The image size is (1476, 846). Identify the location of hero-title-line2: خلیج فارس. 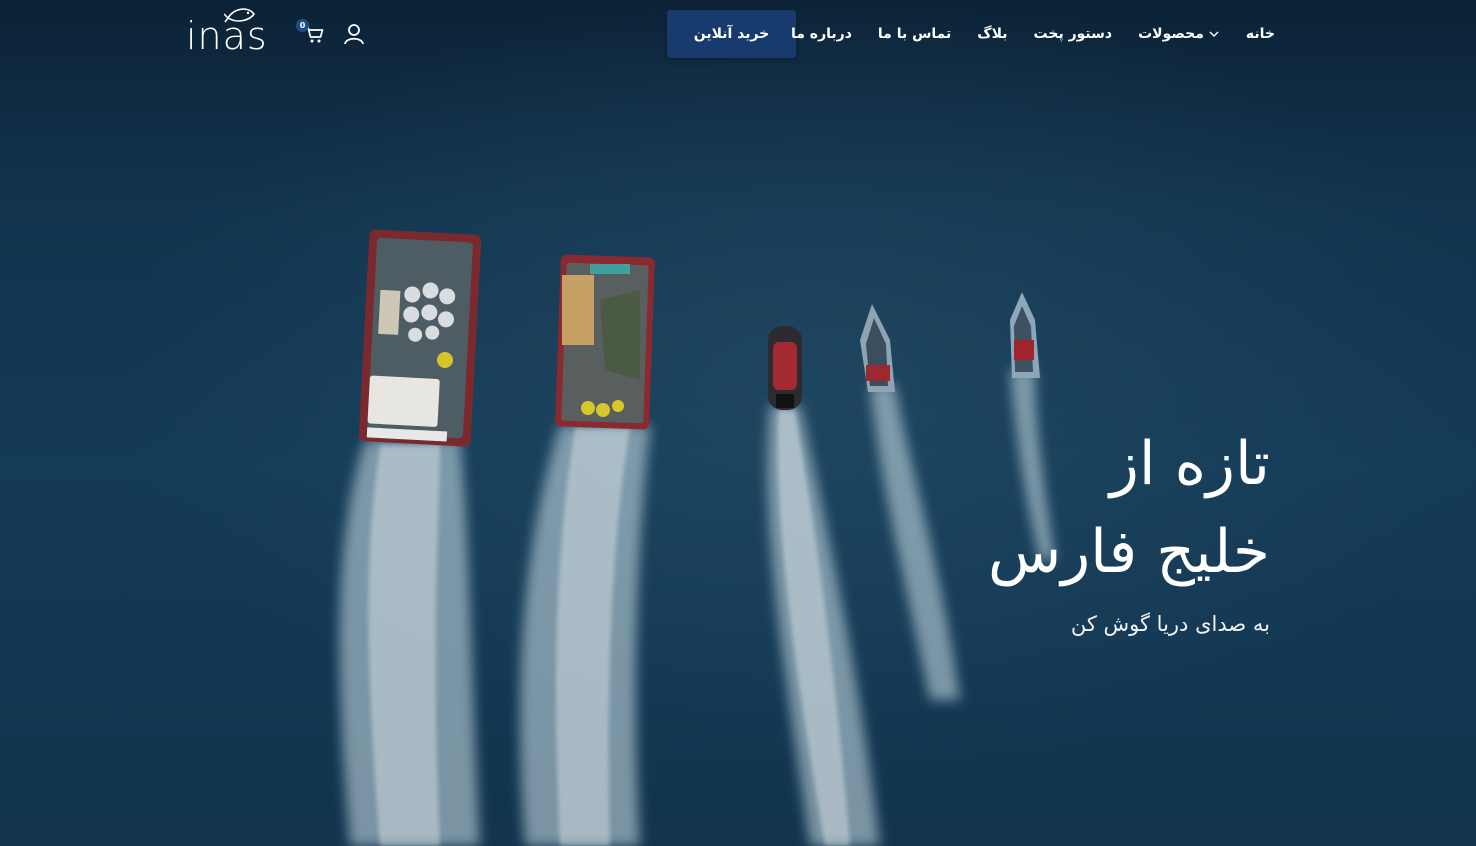
(1128, 552).